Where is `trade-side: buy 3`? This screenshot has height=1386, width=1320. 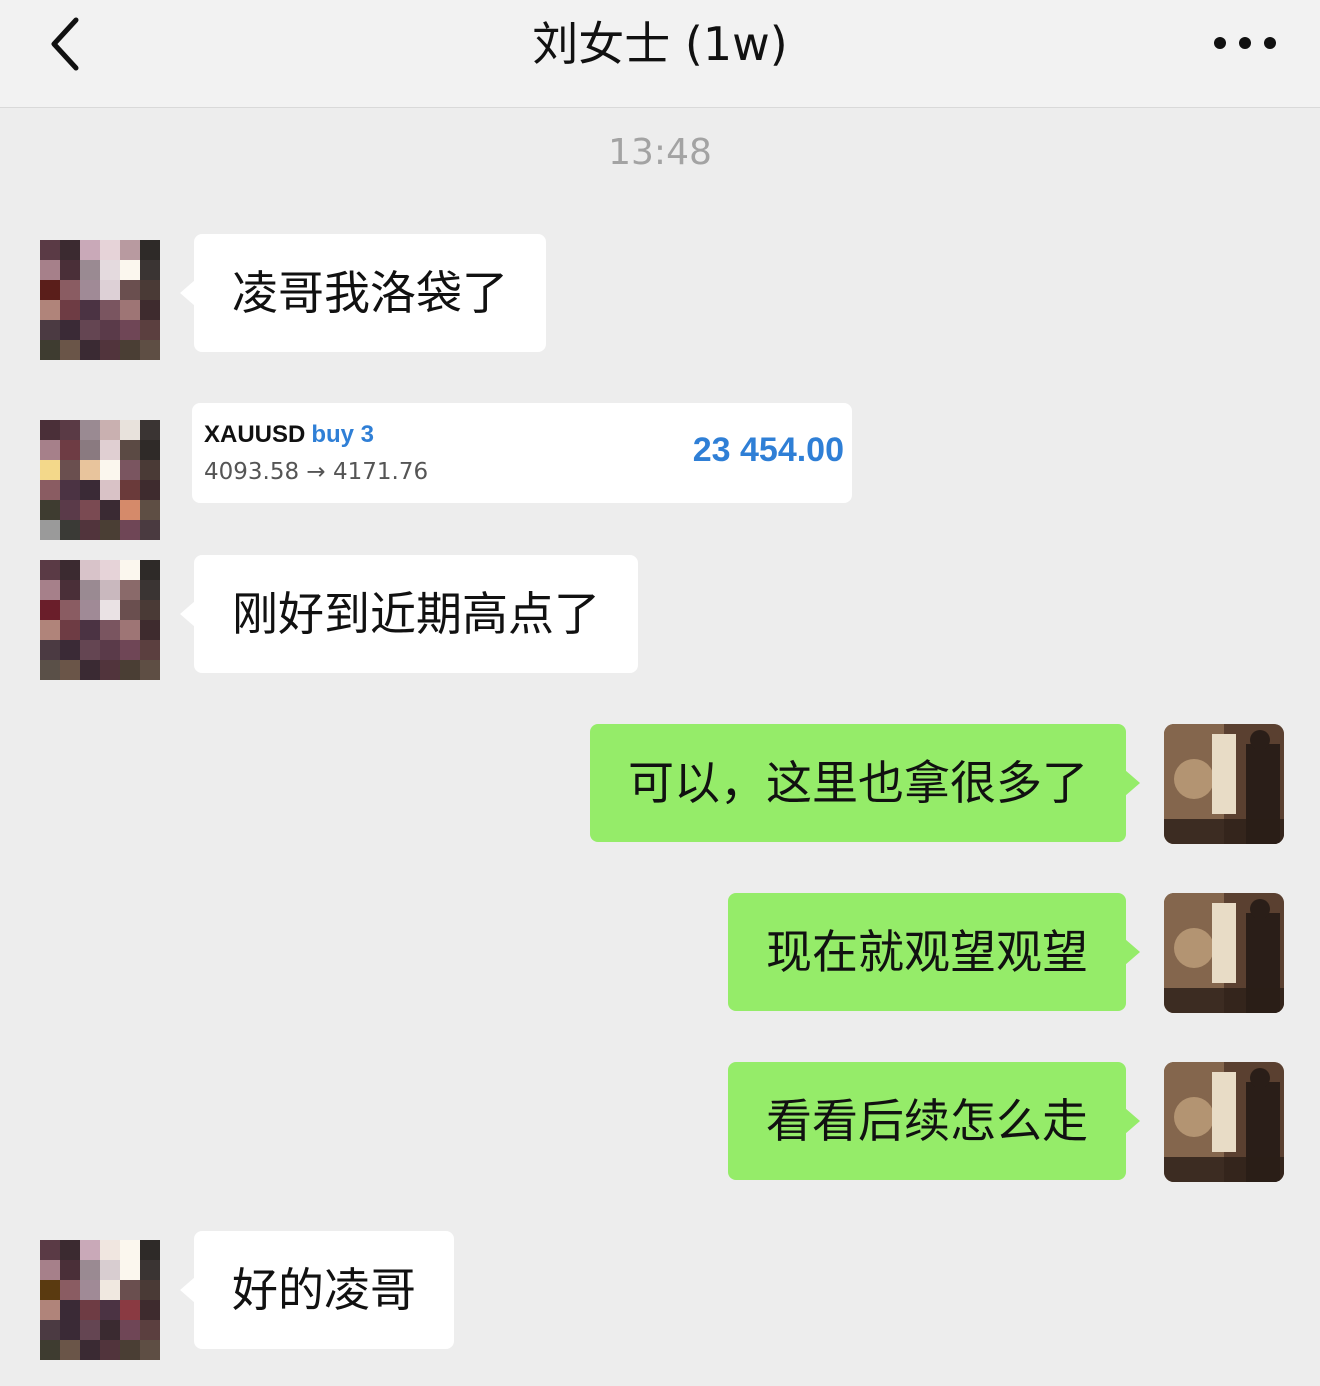 trade-side: buy 3 is located at coordinates (343, 434).